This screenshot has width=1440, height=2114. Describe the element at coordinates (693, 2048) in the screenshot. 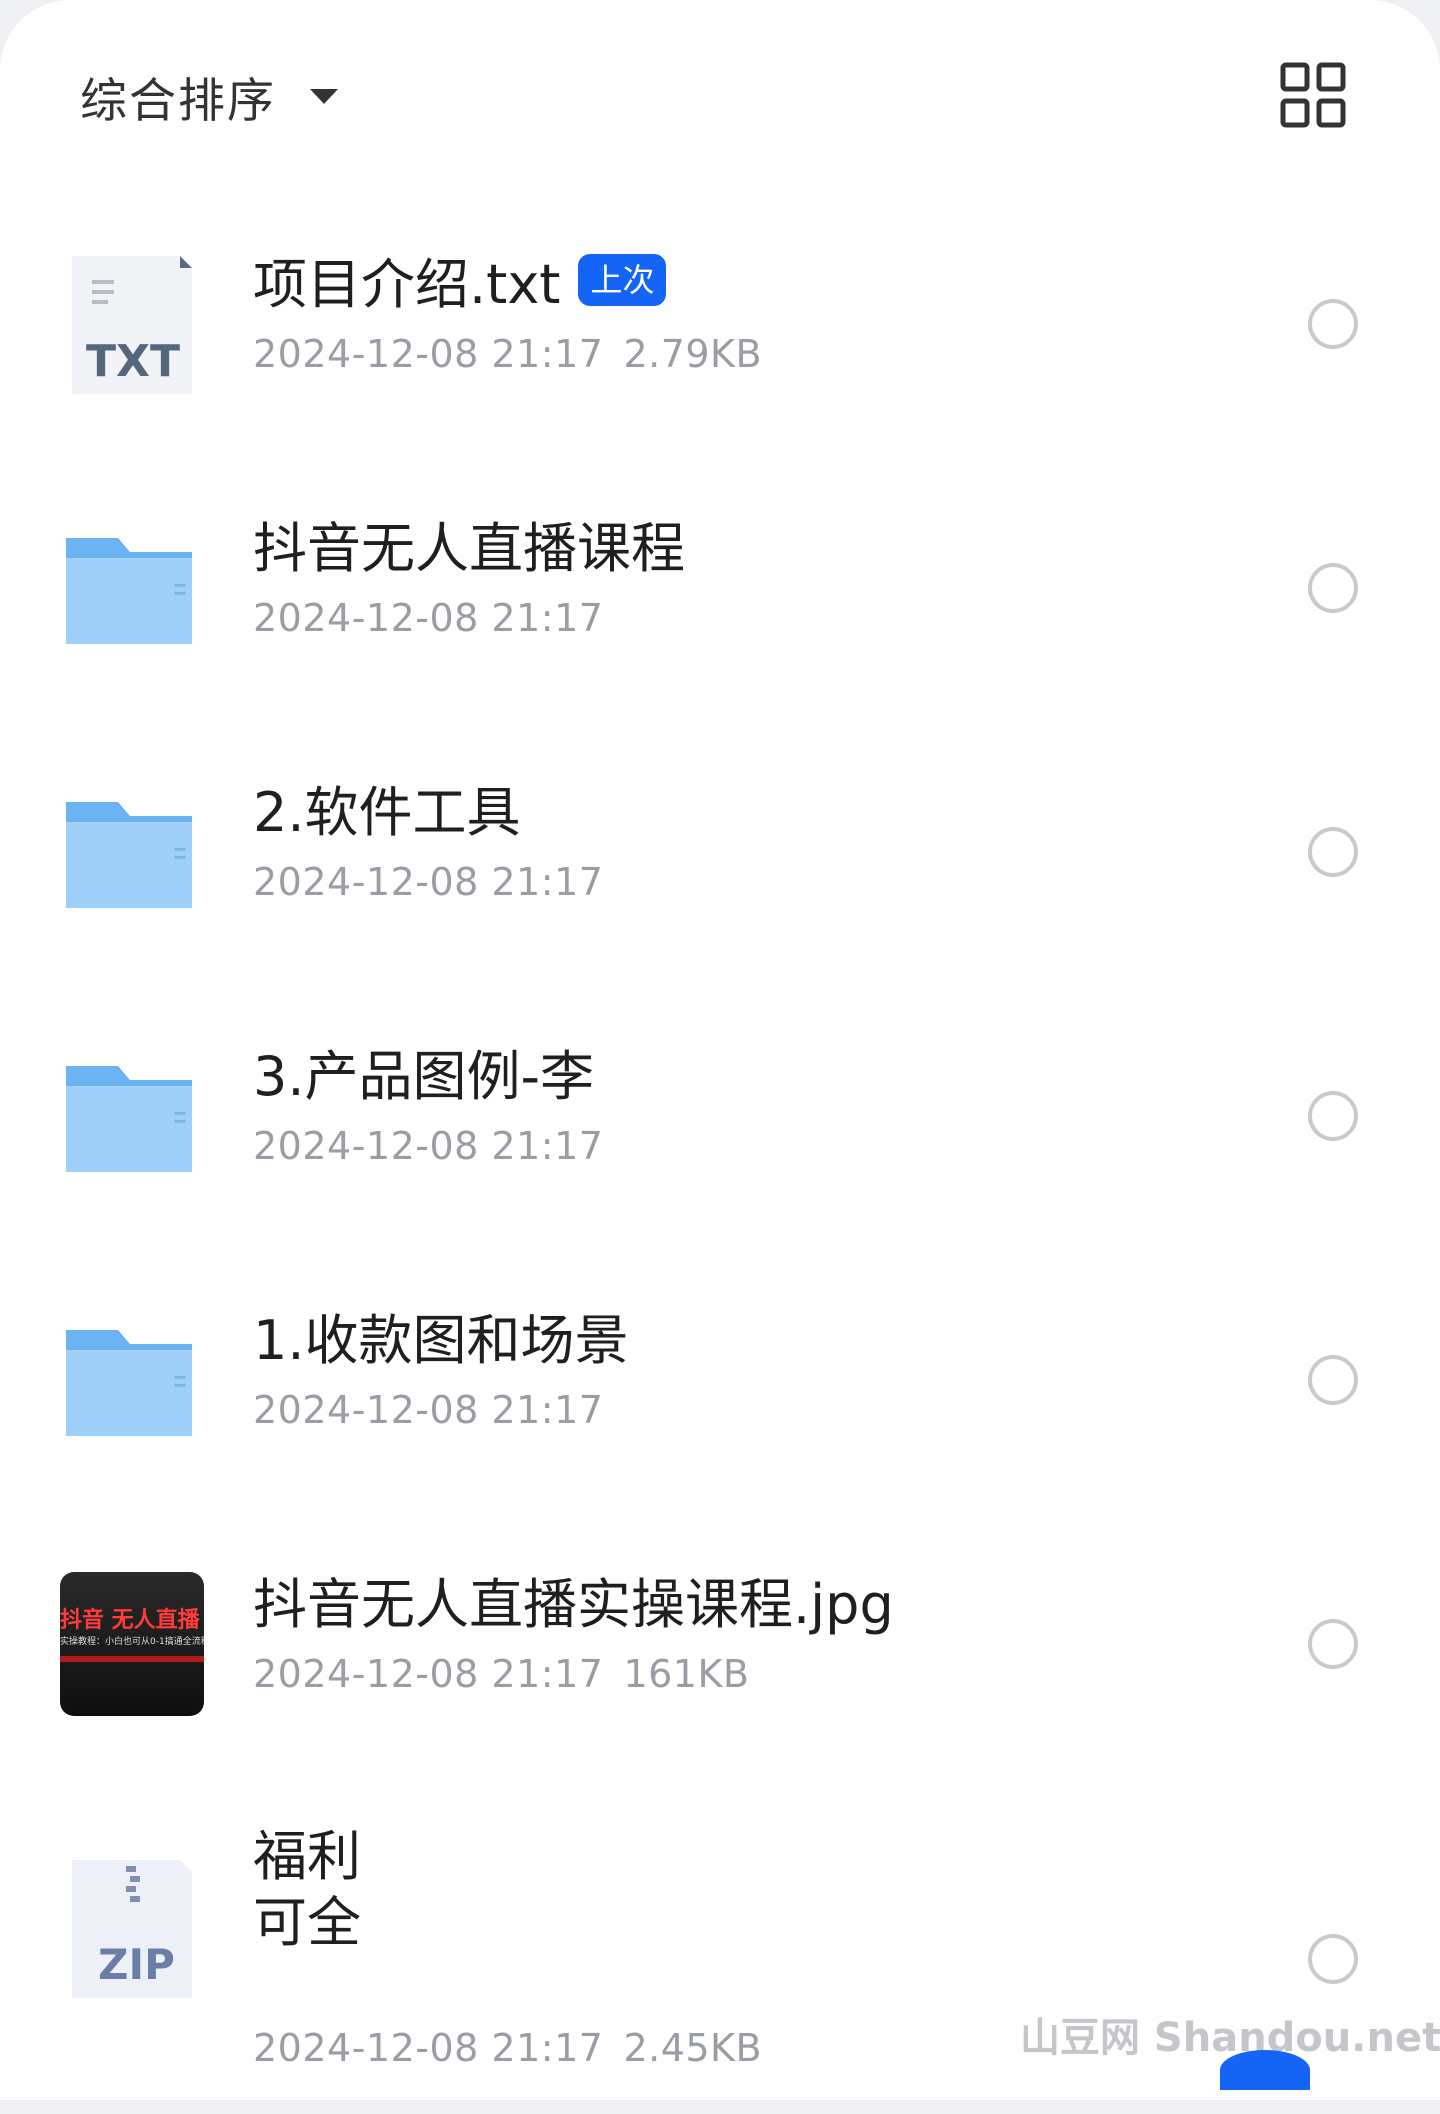

I see `file-size: 2.45KB` at that location.